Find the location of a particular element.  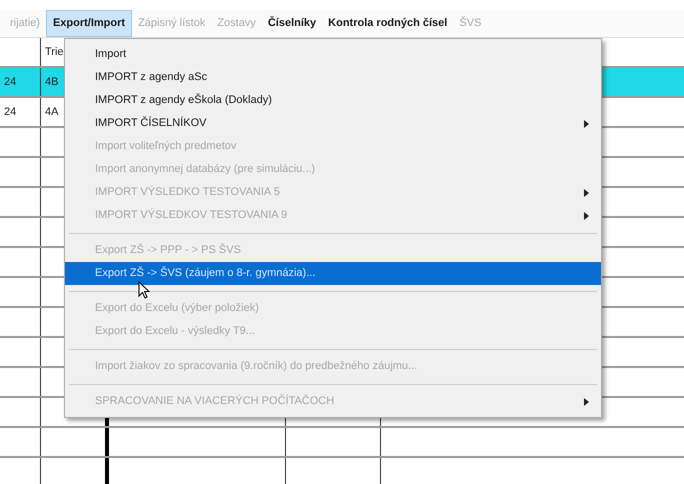

column-header: Trie is located at coordinates (54, 52).